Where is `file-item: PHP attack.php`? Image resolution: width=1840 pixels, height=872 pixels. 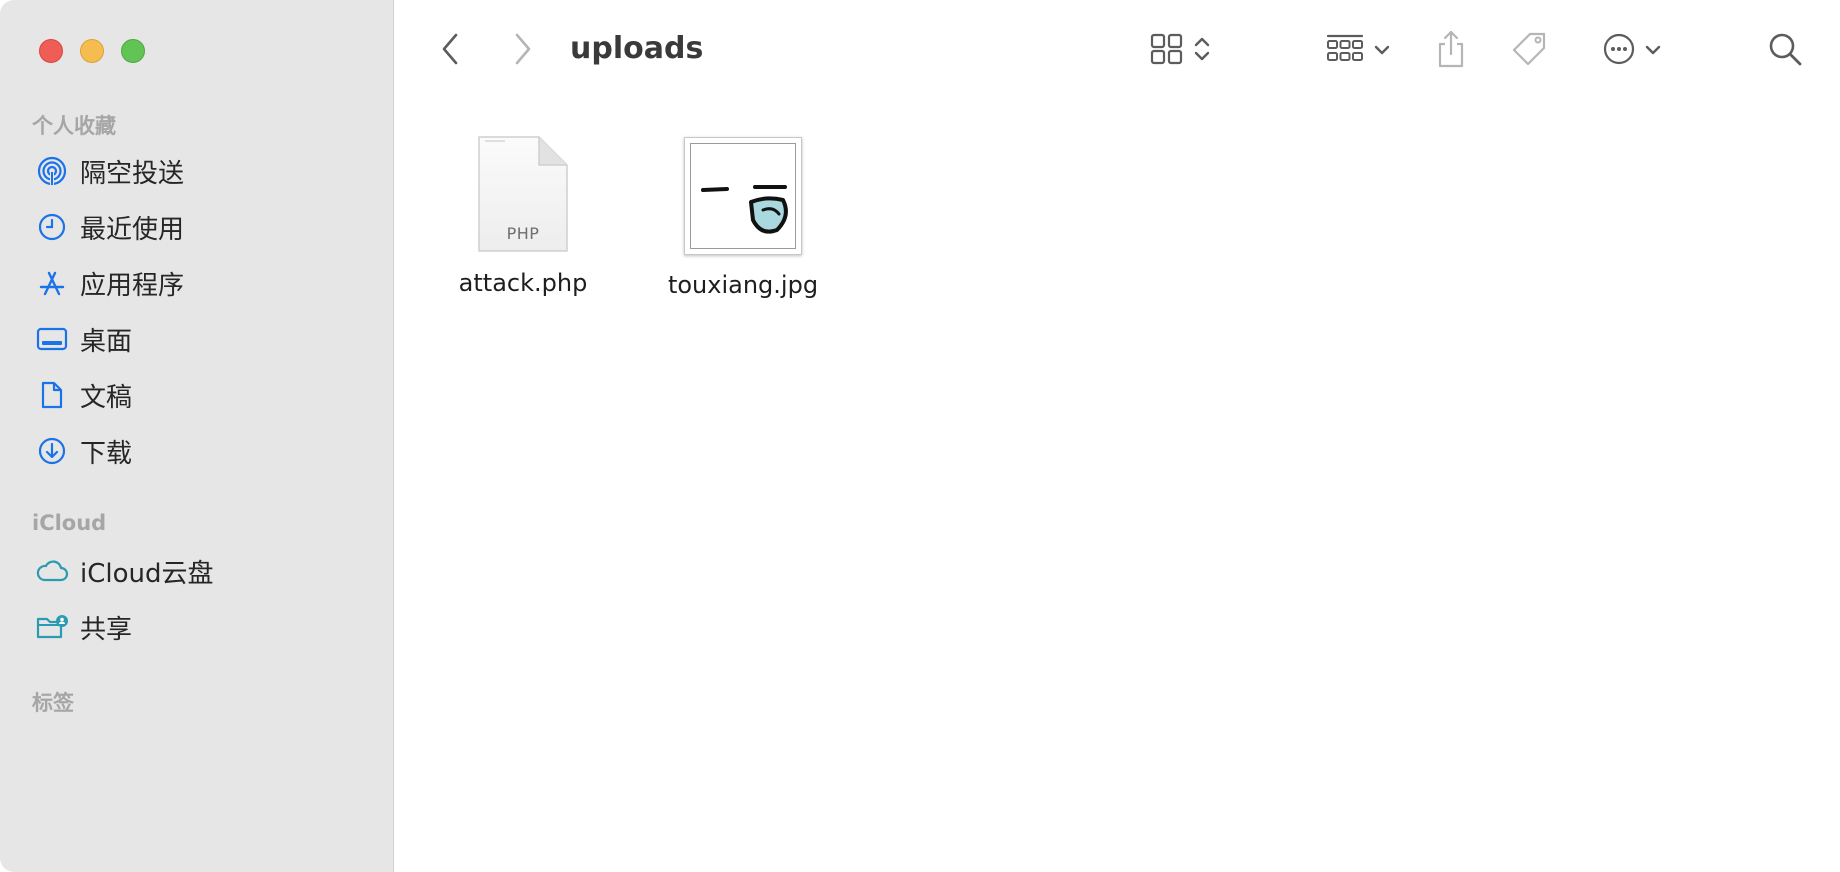
file-item: PHP attack.php is located at coordinates (523, 216).